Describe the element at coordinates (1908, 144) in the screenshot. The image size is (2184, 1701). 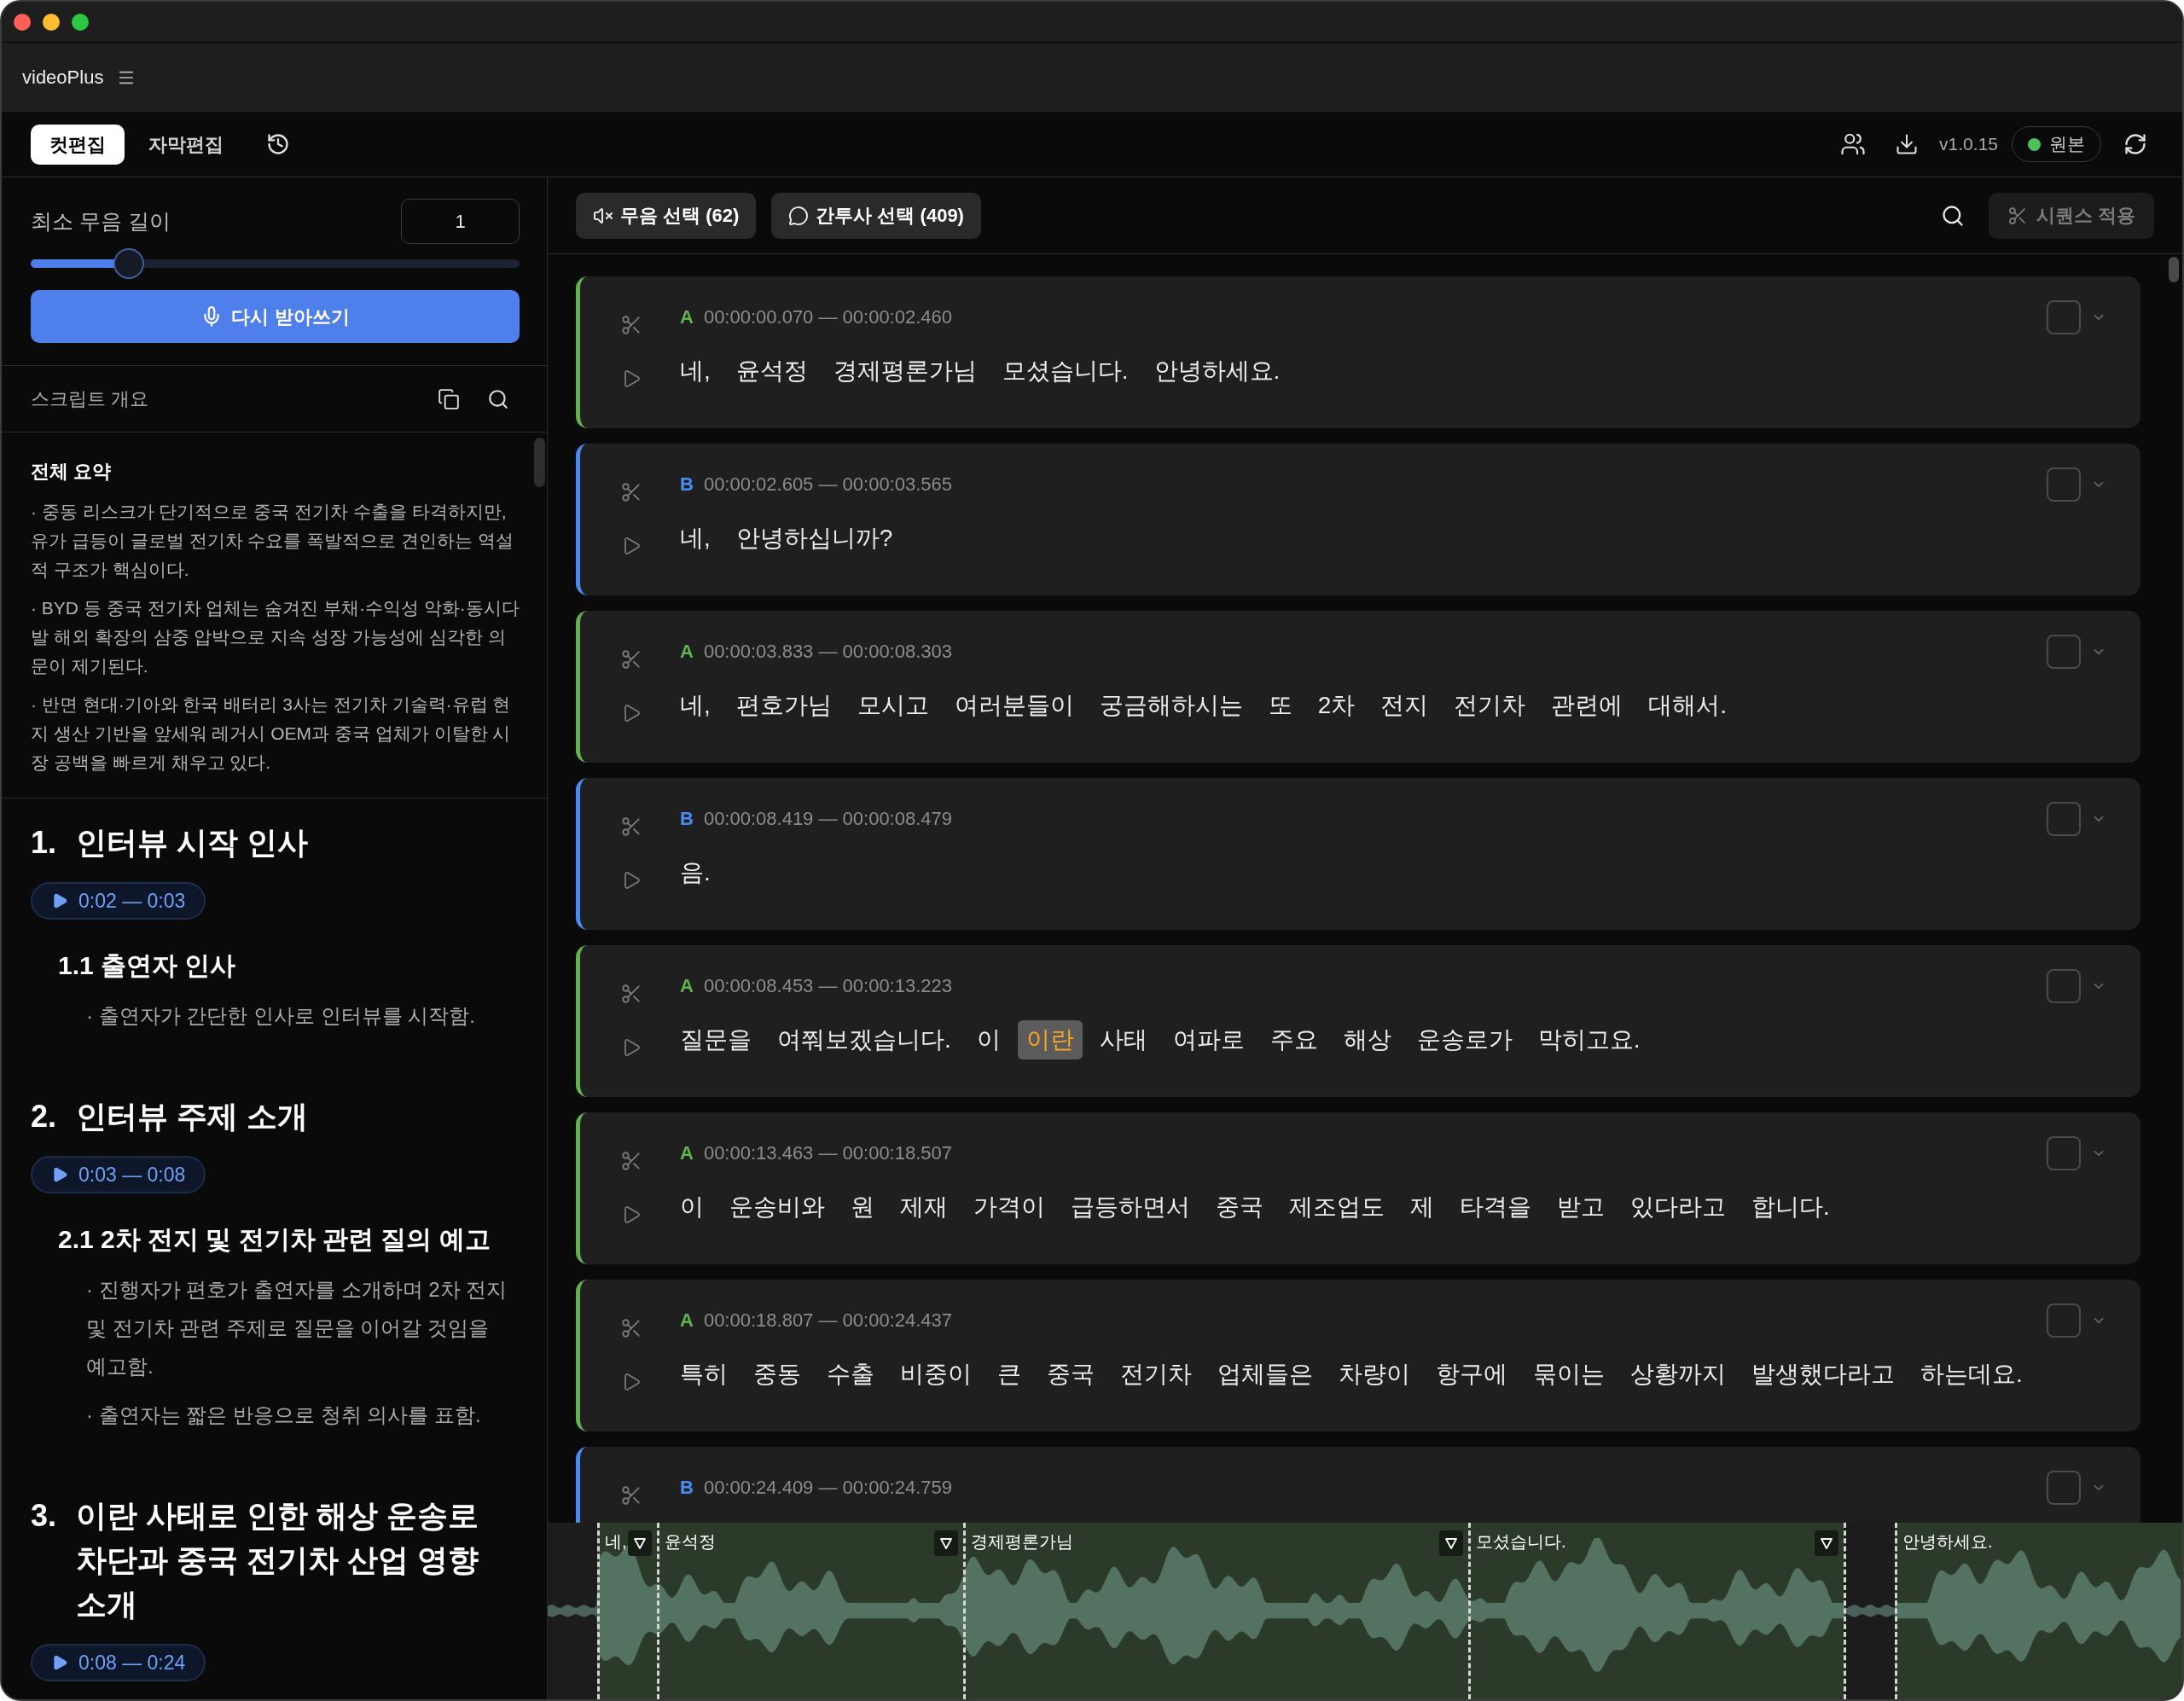
I see `download-icon` at that location.